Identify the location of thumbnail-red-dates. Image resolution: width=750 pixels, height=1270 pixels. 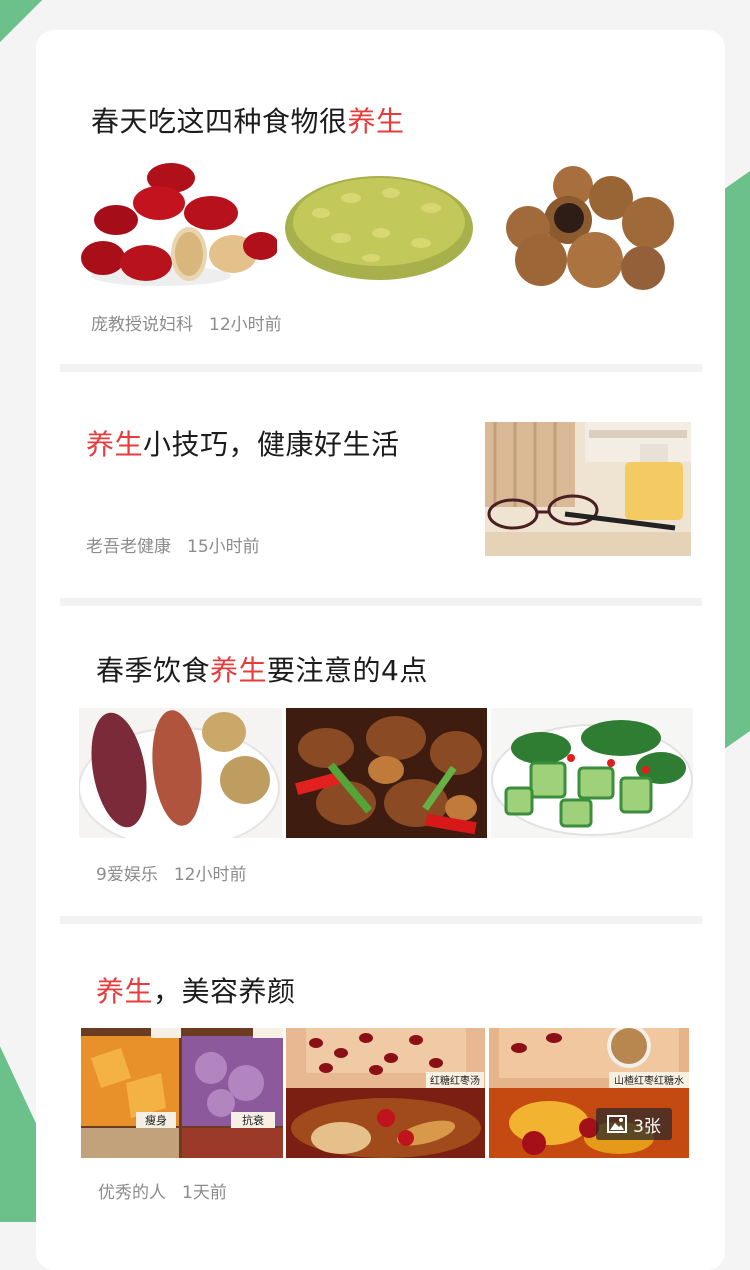
(179, 224).